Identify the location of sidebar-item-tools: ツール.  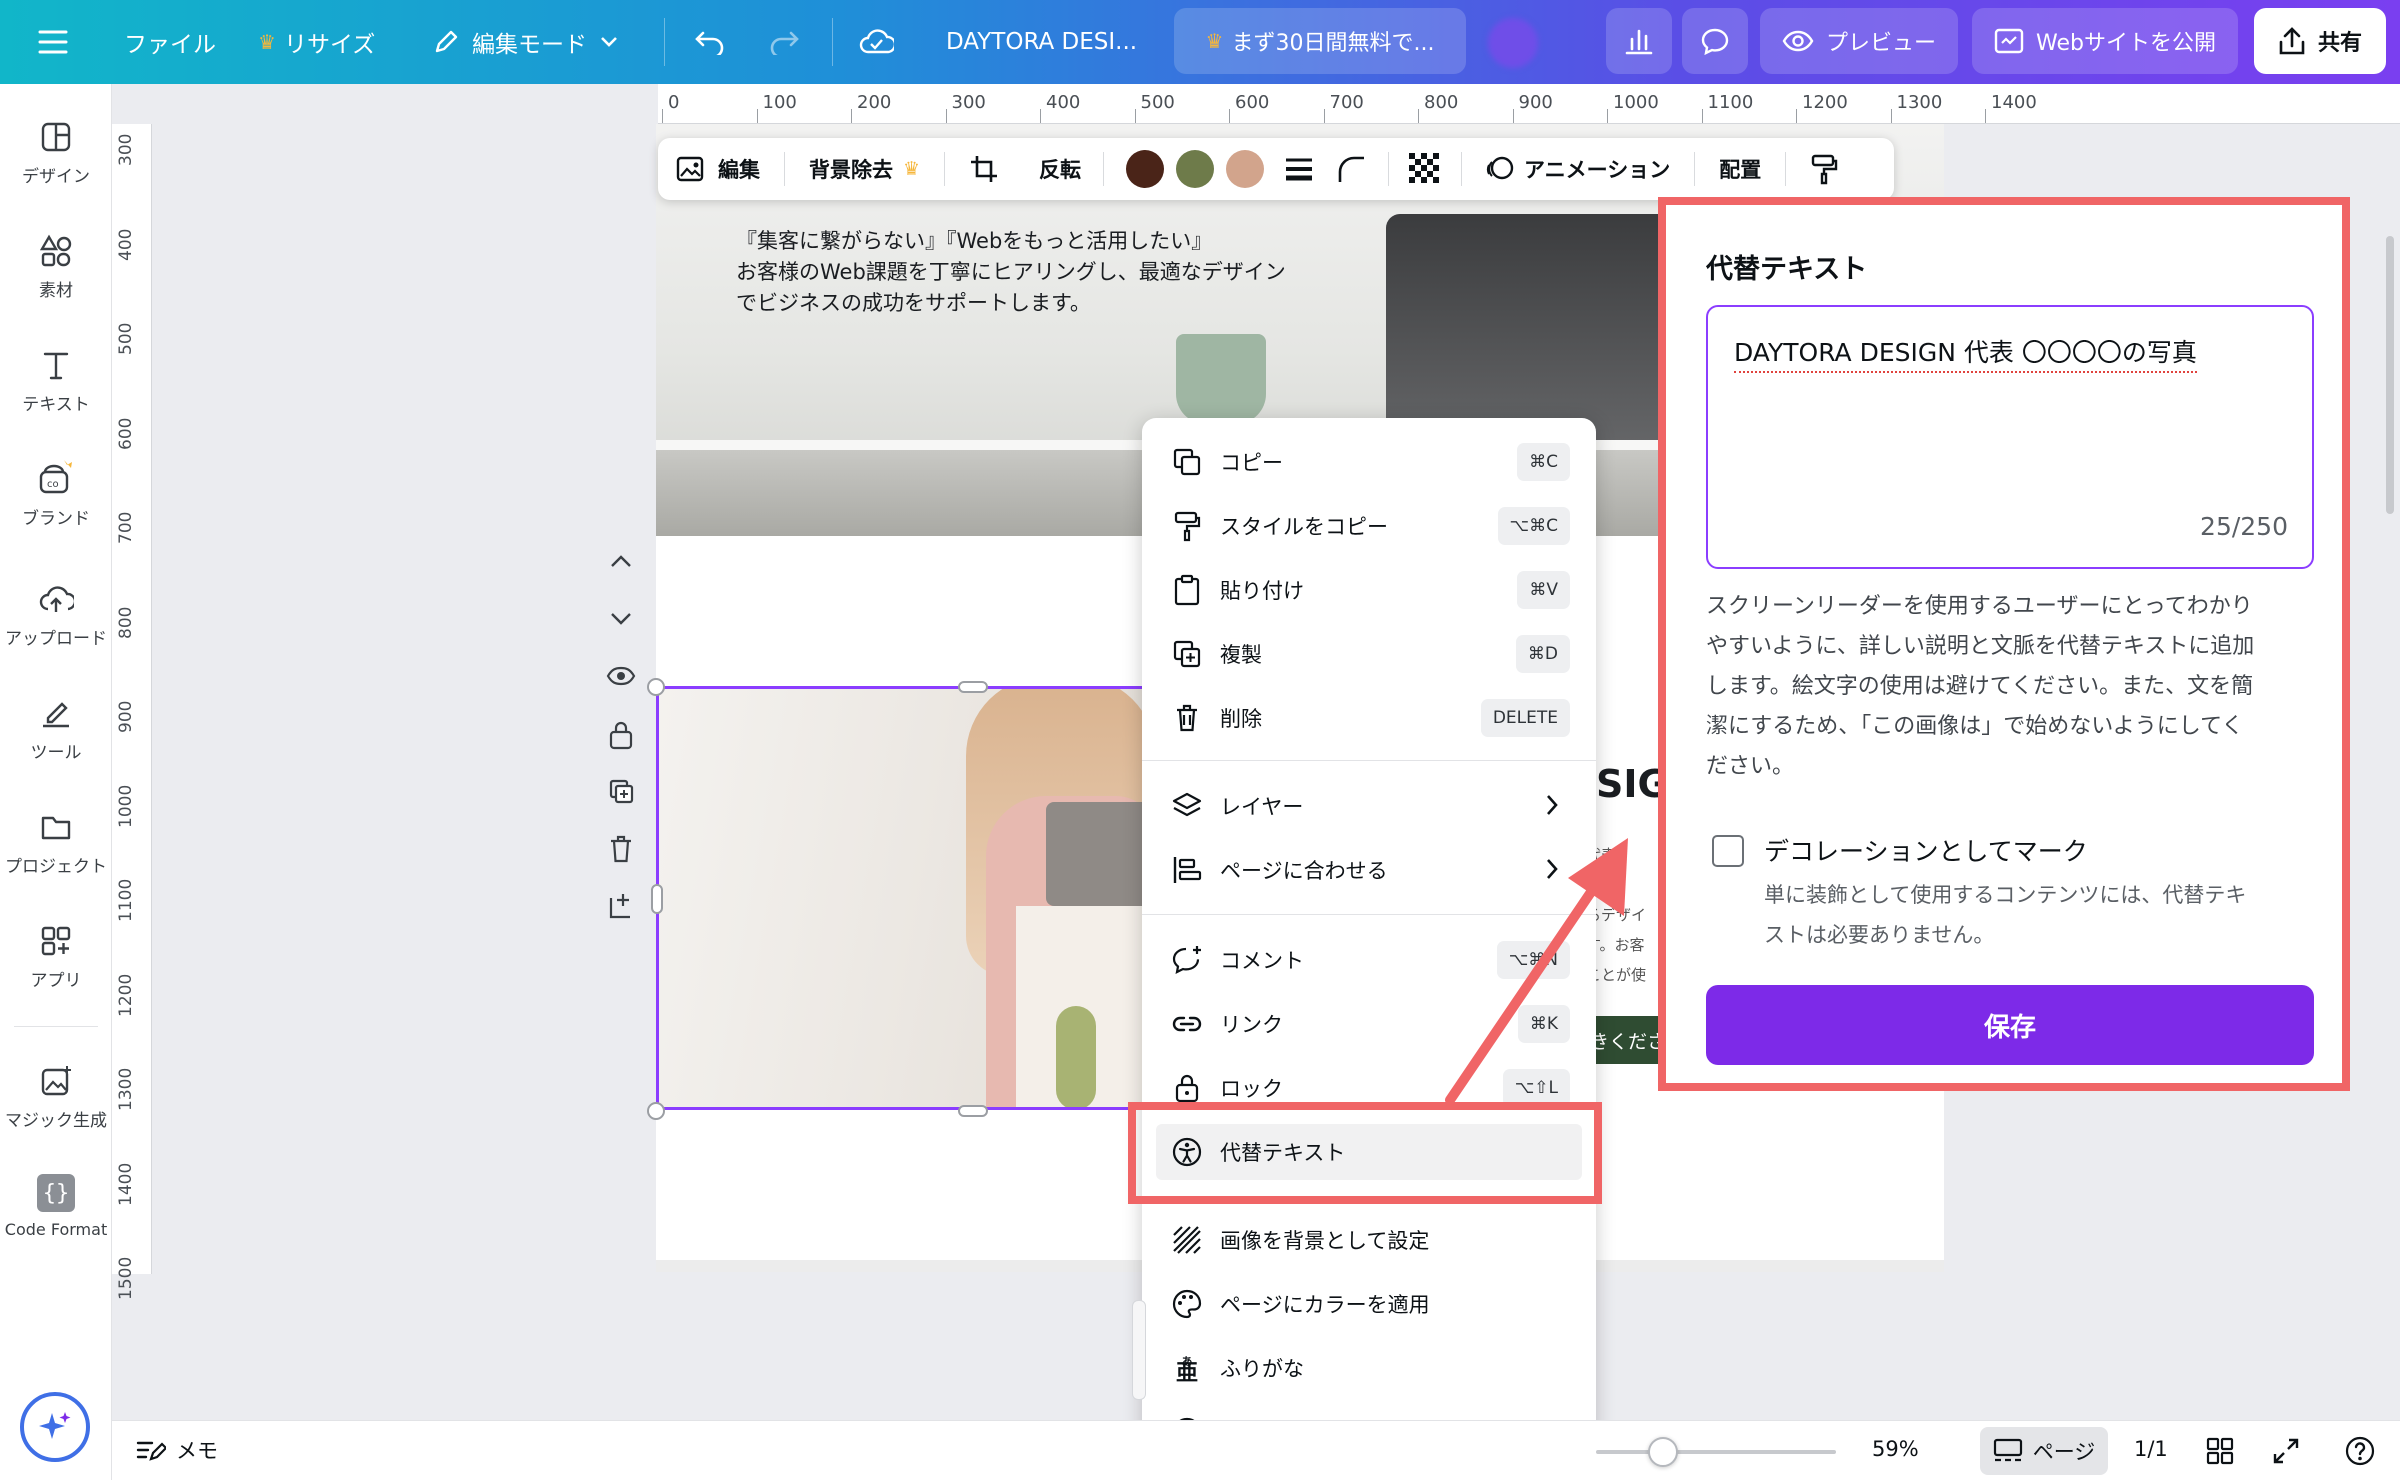
(56, 729).